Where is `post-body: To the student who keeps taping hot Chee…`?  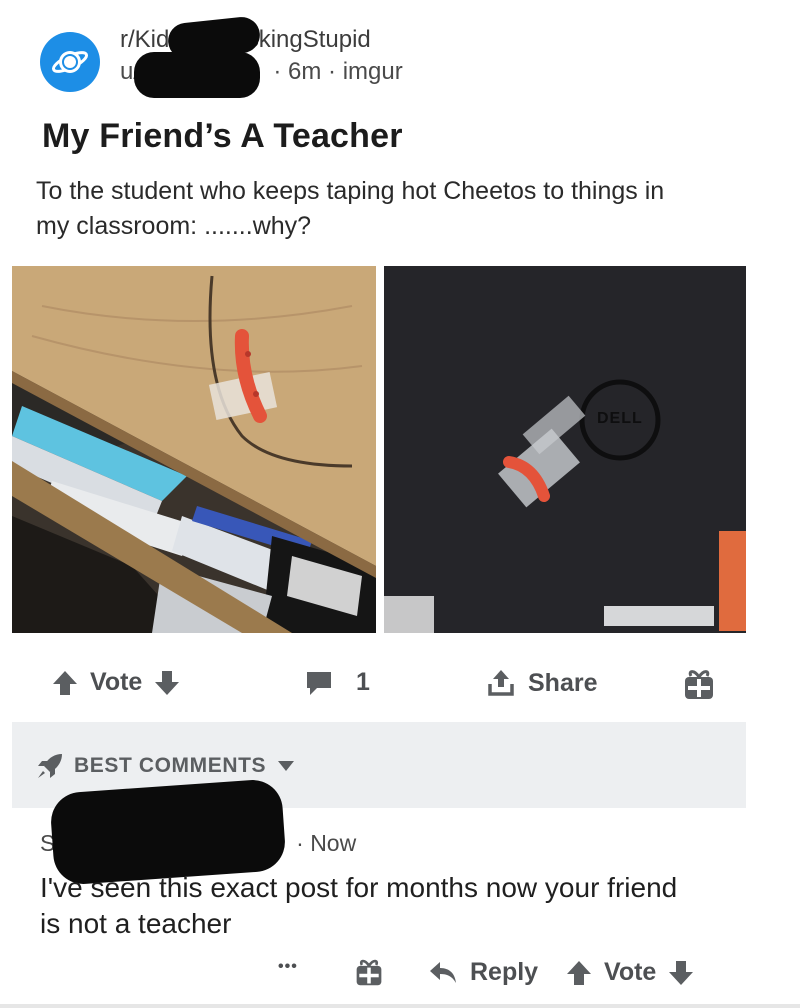
post-body: To the student who keeps taping hot Chee… is located at coordinates (350, 208).